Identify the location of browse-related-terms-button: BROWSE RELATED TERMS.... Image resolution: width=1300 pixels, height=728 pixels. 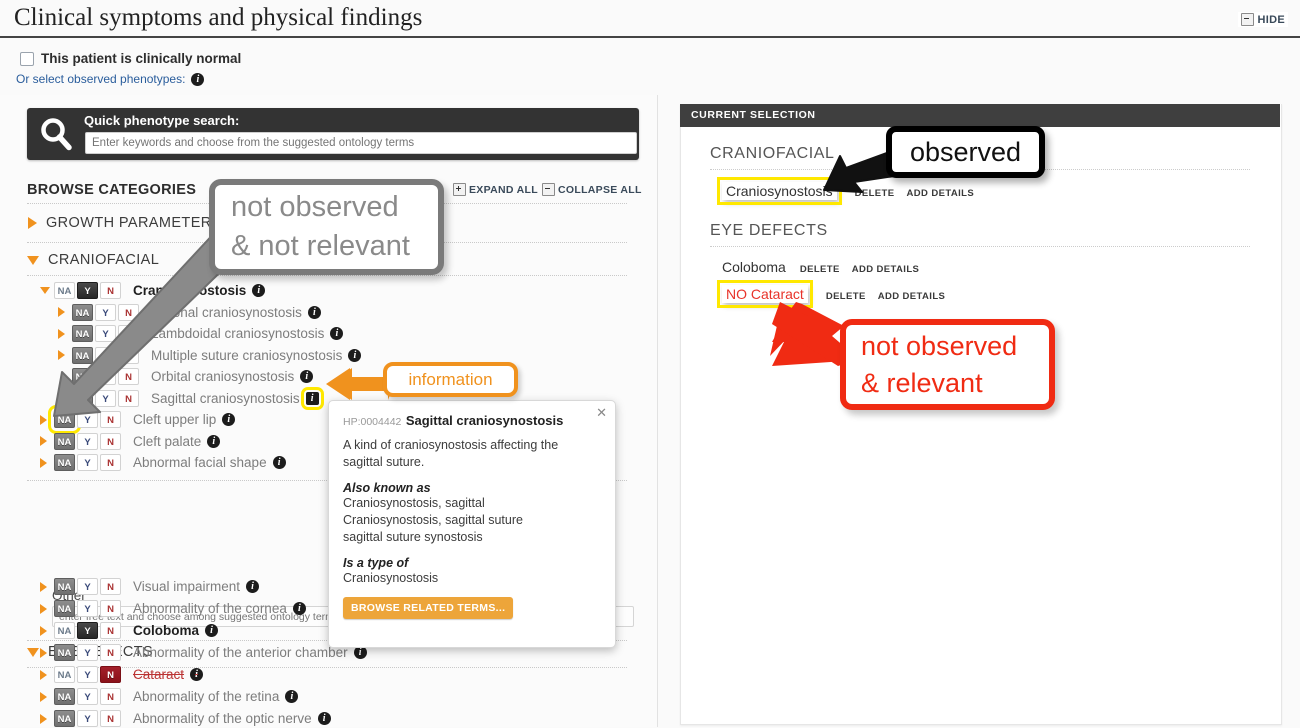
(428, 608).